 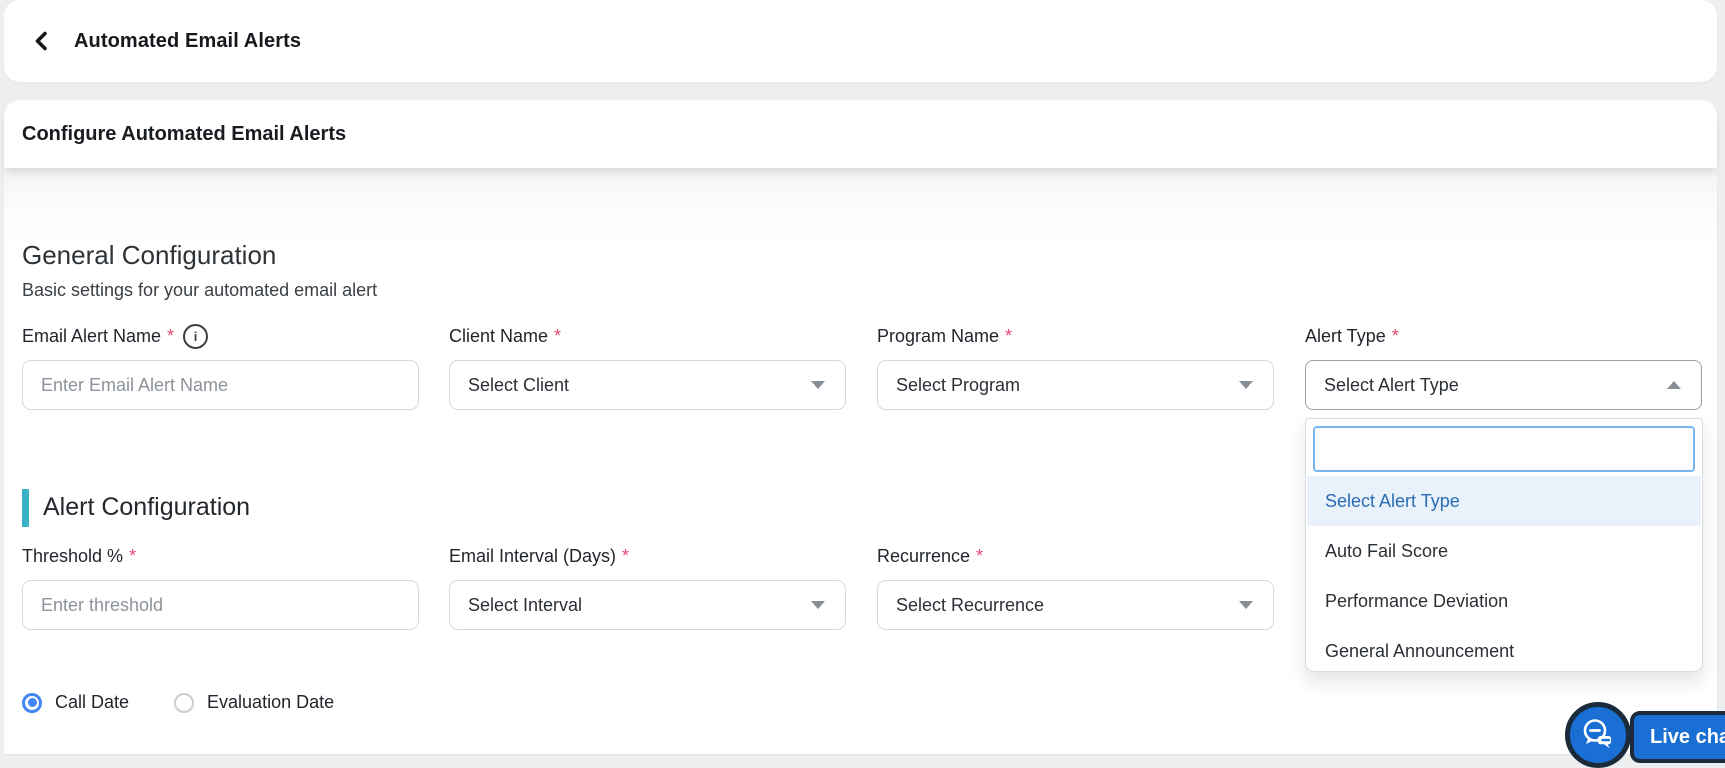 I want to click on alert-type-field: Alert Type * Select Alert Type, so click(x=1503, y=367).